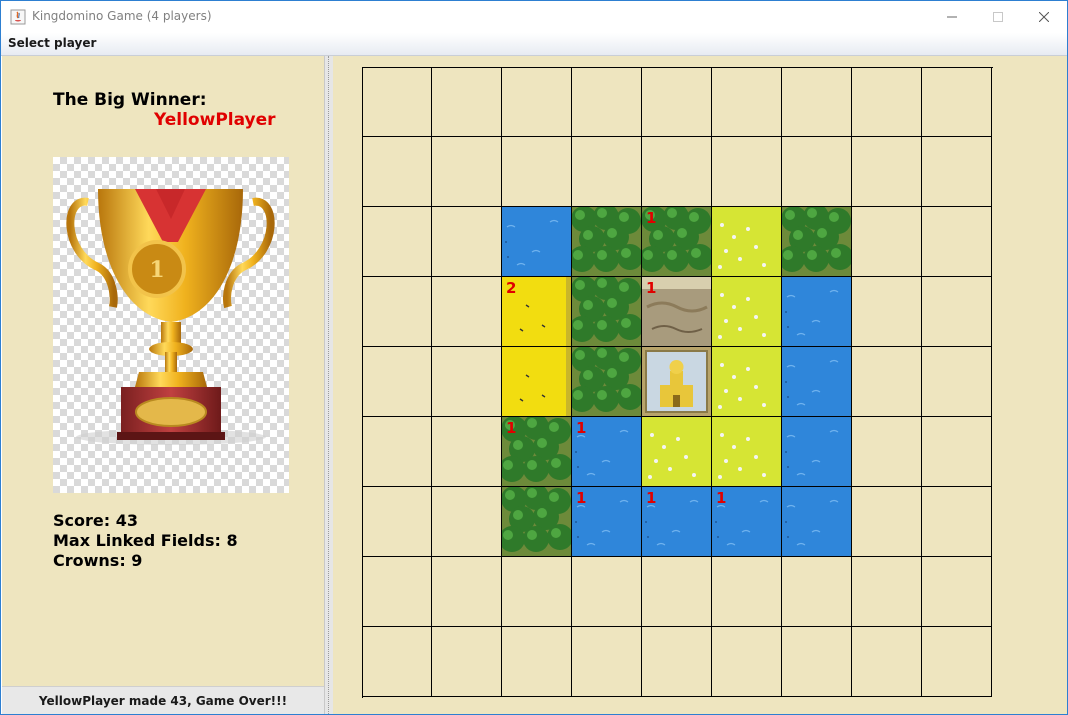  Describe the element at coordinates (163, 700) in the screenshot. I see `status-bar: YellowPlayer made 43, Game Over!!!` at that location.